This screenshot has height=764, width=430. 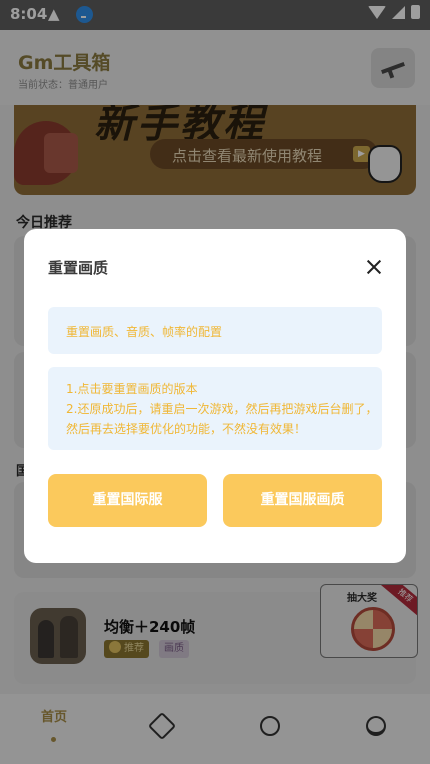 I want to click on dialog-title: 重置画质, so click(x=78, y=268).